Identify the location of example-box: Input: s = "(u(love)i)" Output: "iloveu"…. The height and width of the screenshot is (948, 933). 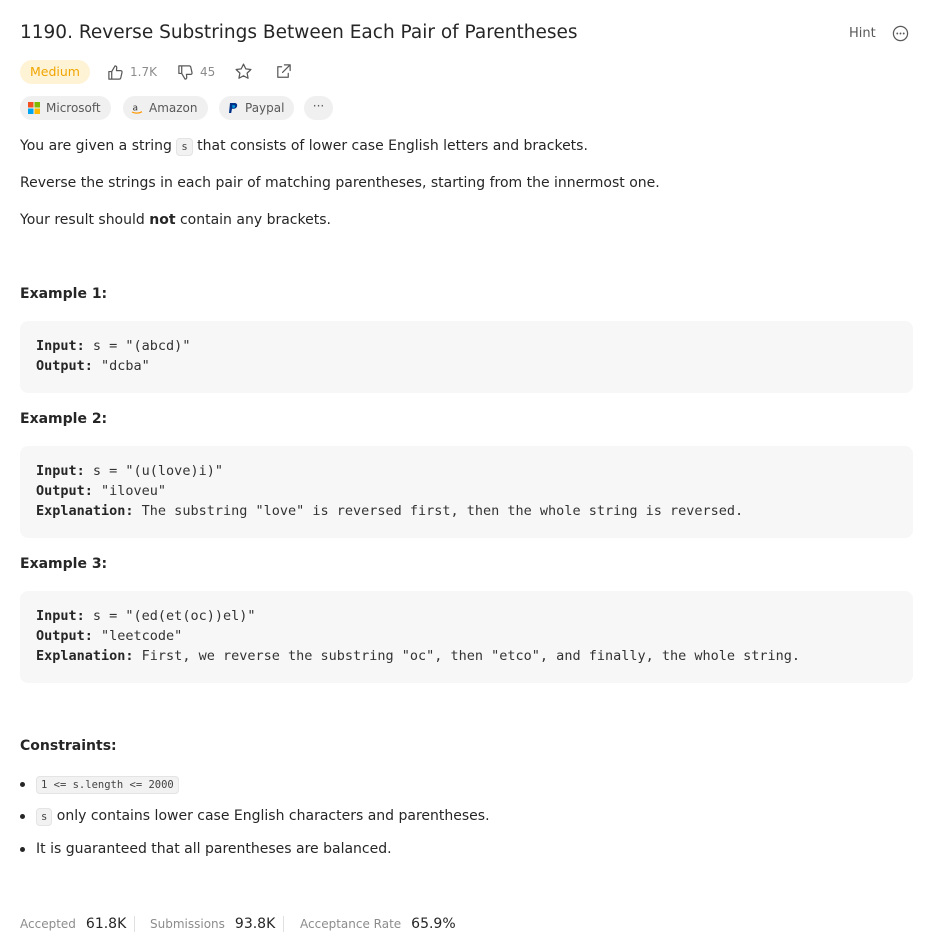
(466, 492).